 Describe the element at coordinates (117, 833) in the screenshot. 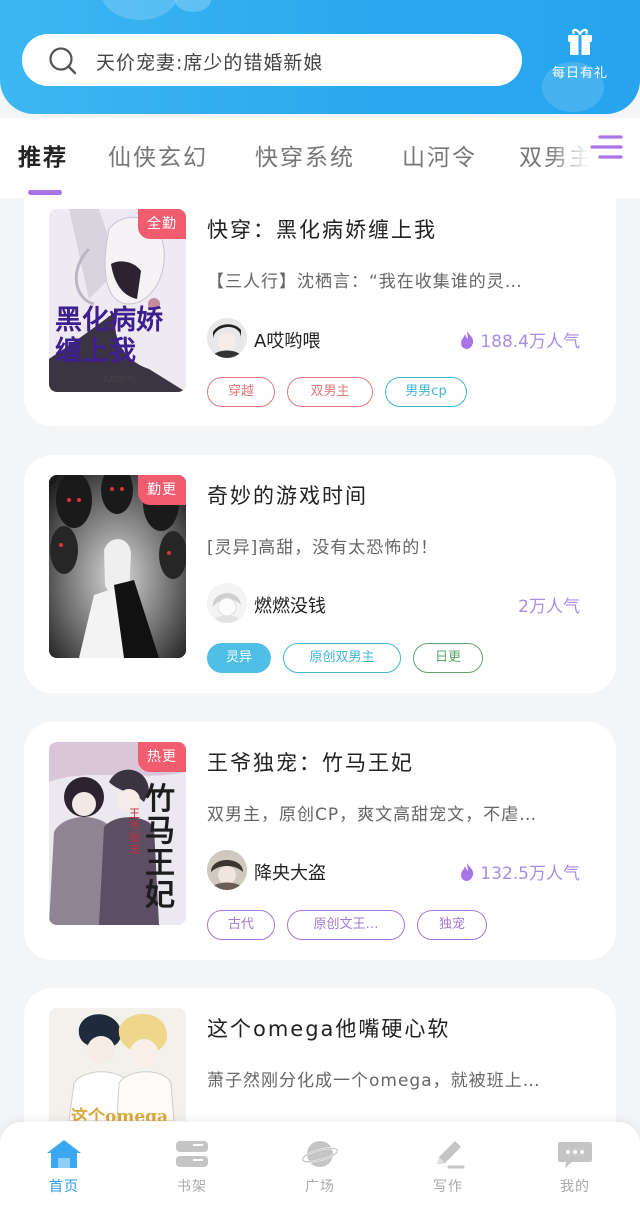

I see `book-cover: 竹马王妃 王爷独宠 热更` at that location.